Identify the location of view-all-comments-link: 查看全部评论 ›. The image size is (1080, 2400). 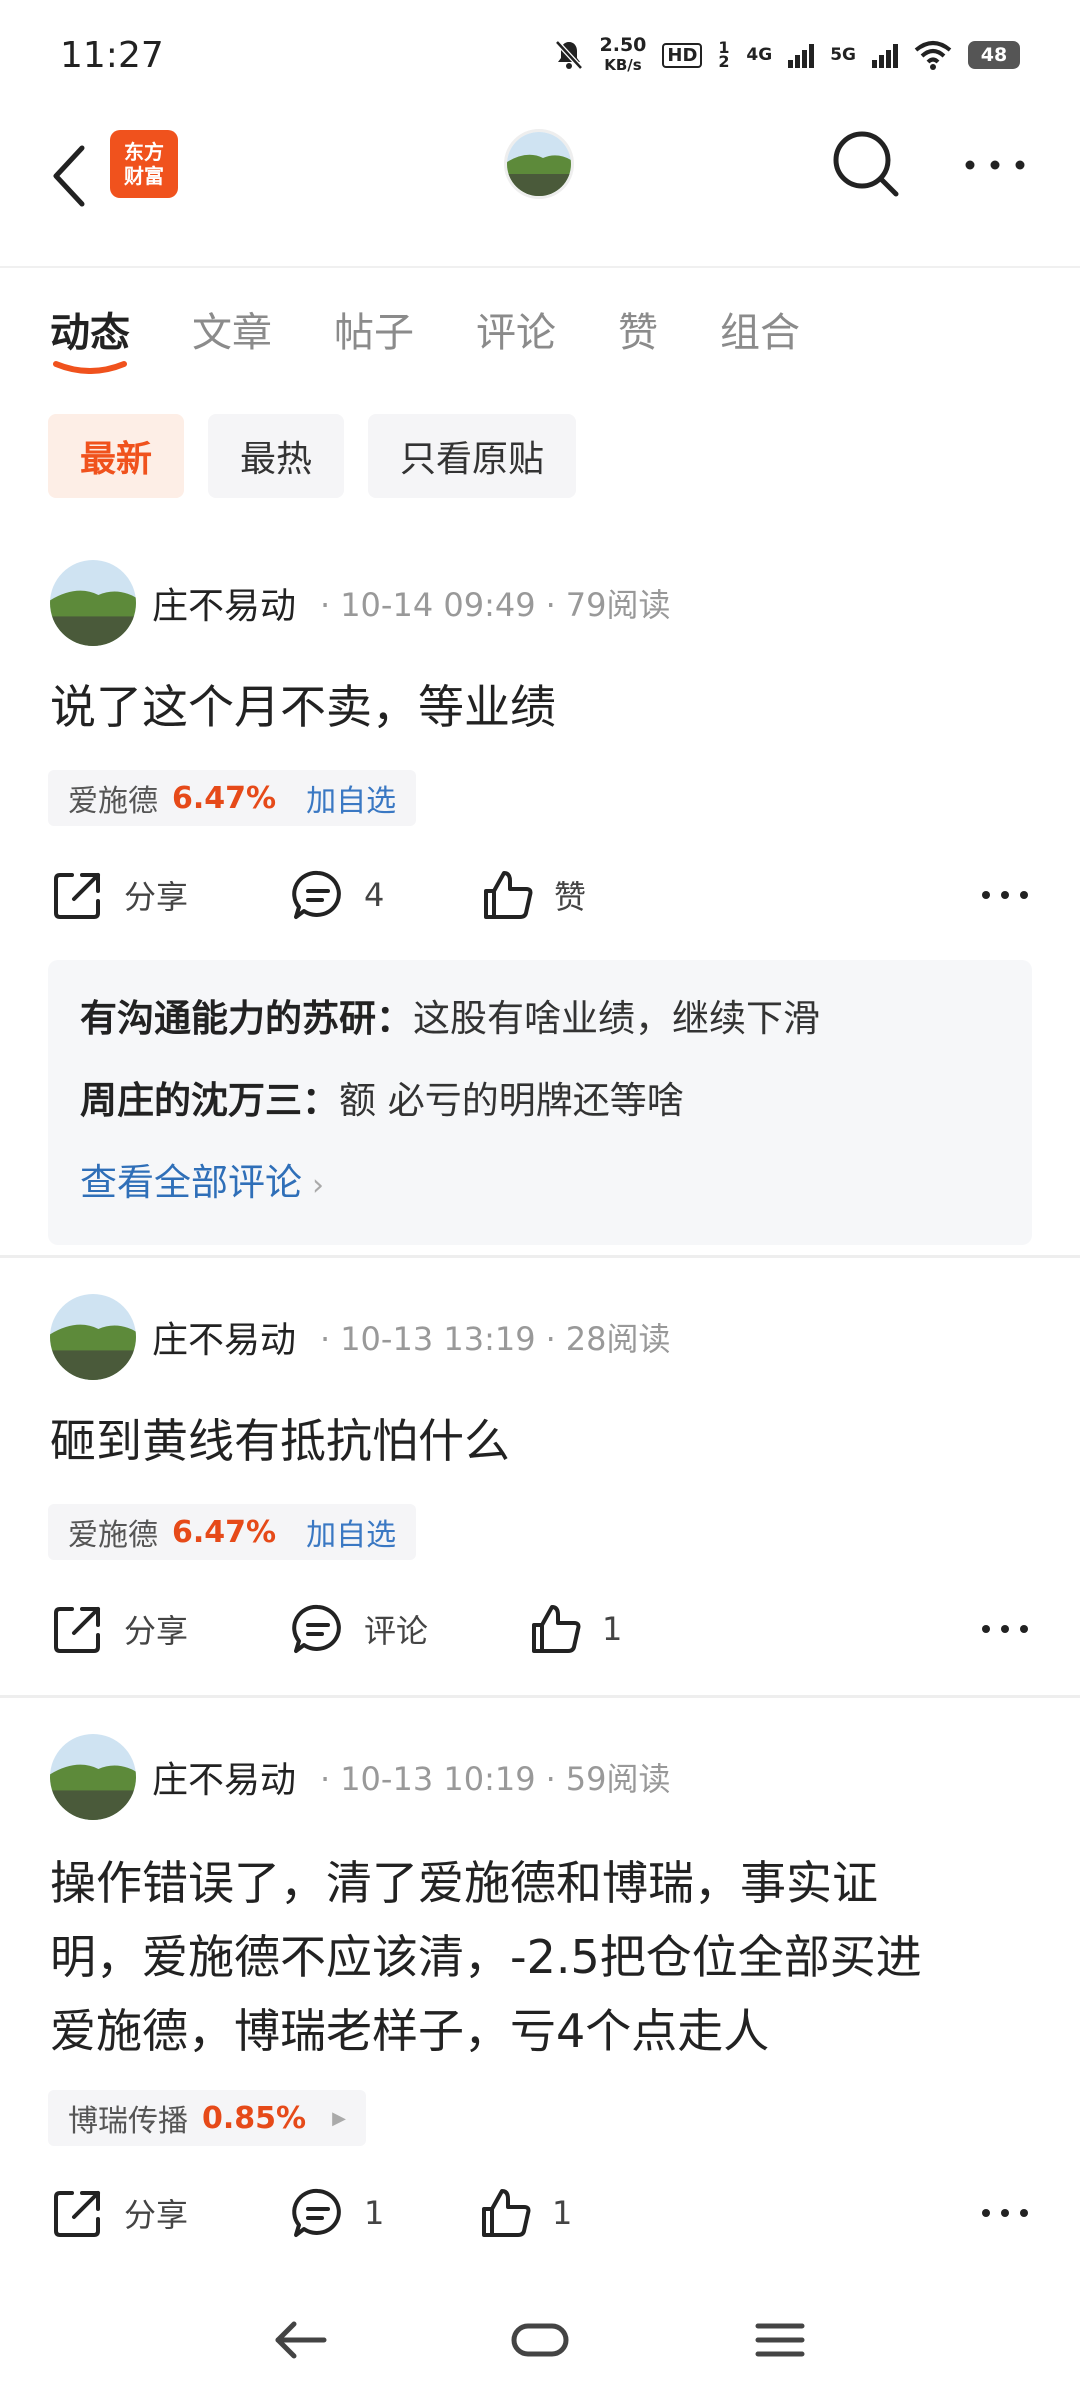
(540, 1184).